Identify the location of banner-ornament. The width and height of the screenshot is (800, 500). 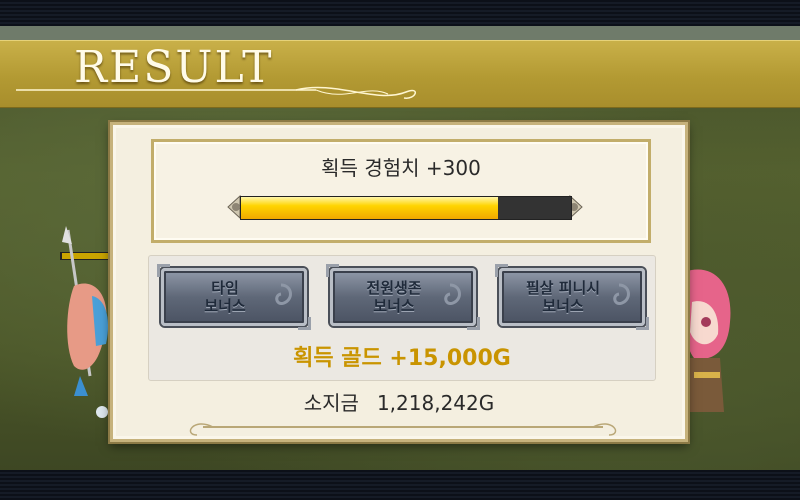
(216, 92).